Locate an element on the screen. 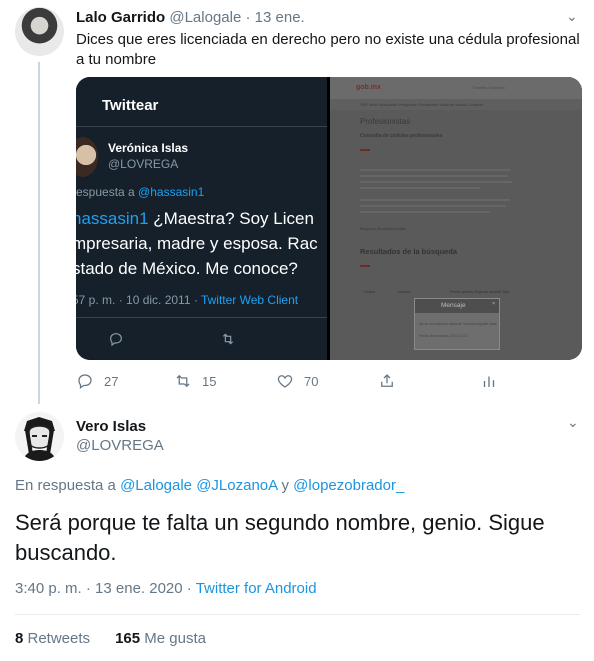  embedded-timestamp: 57 p. m. · 10 dic. 2011 · is located at coordinates (138, 300).